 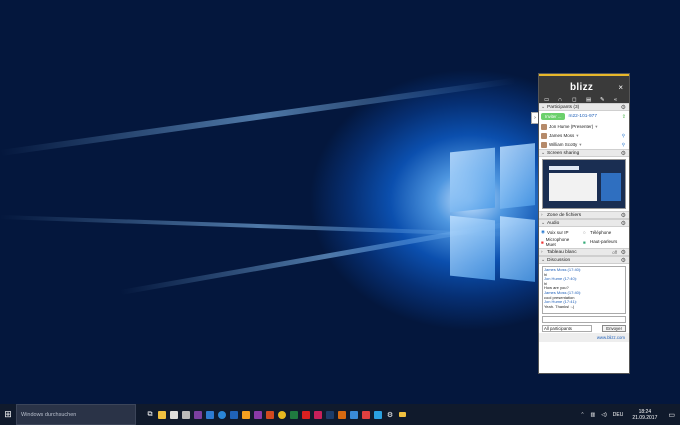 What do you see at coordinates (563, 107) in the screenshot?
I see `section-title: Participants (3)` at bounding box center [563, 107].